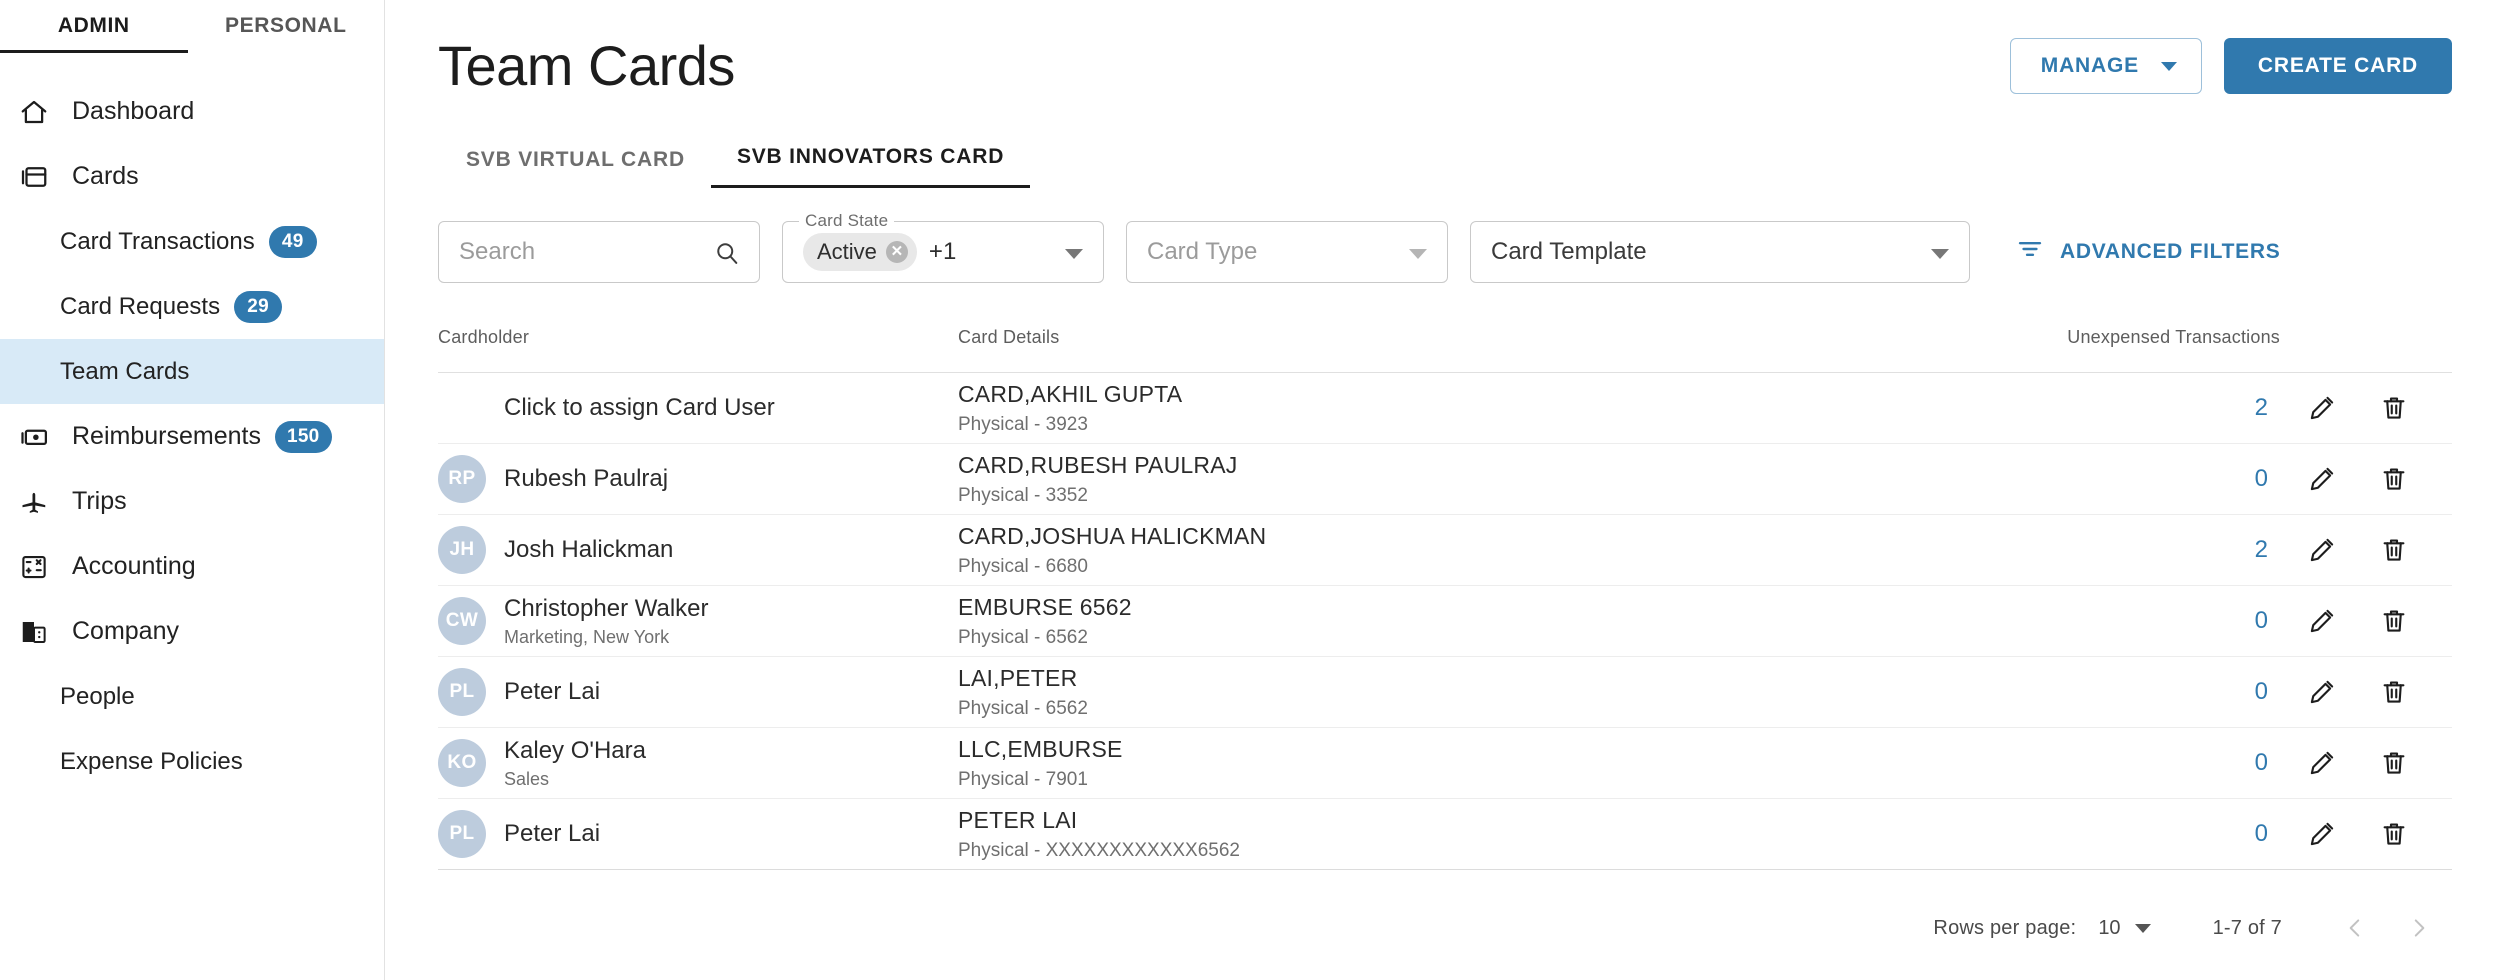 The height and width of the screenshot is (980, 2500). I want to click on avatar: CW, so click(462, 620).